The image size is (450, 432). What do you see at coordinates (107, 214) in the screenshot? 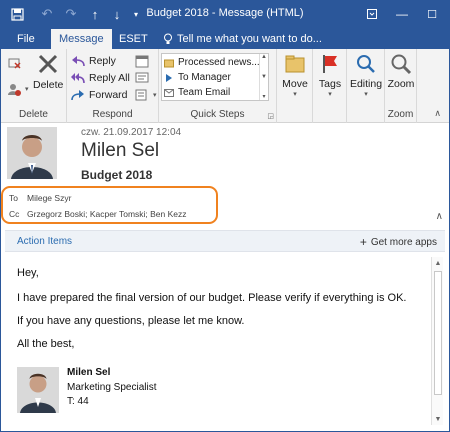
I see `cc-recipients: Grzegorz Boski; Kacper Tomski; Ben Kezz` at bounding box center [107, 214].